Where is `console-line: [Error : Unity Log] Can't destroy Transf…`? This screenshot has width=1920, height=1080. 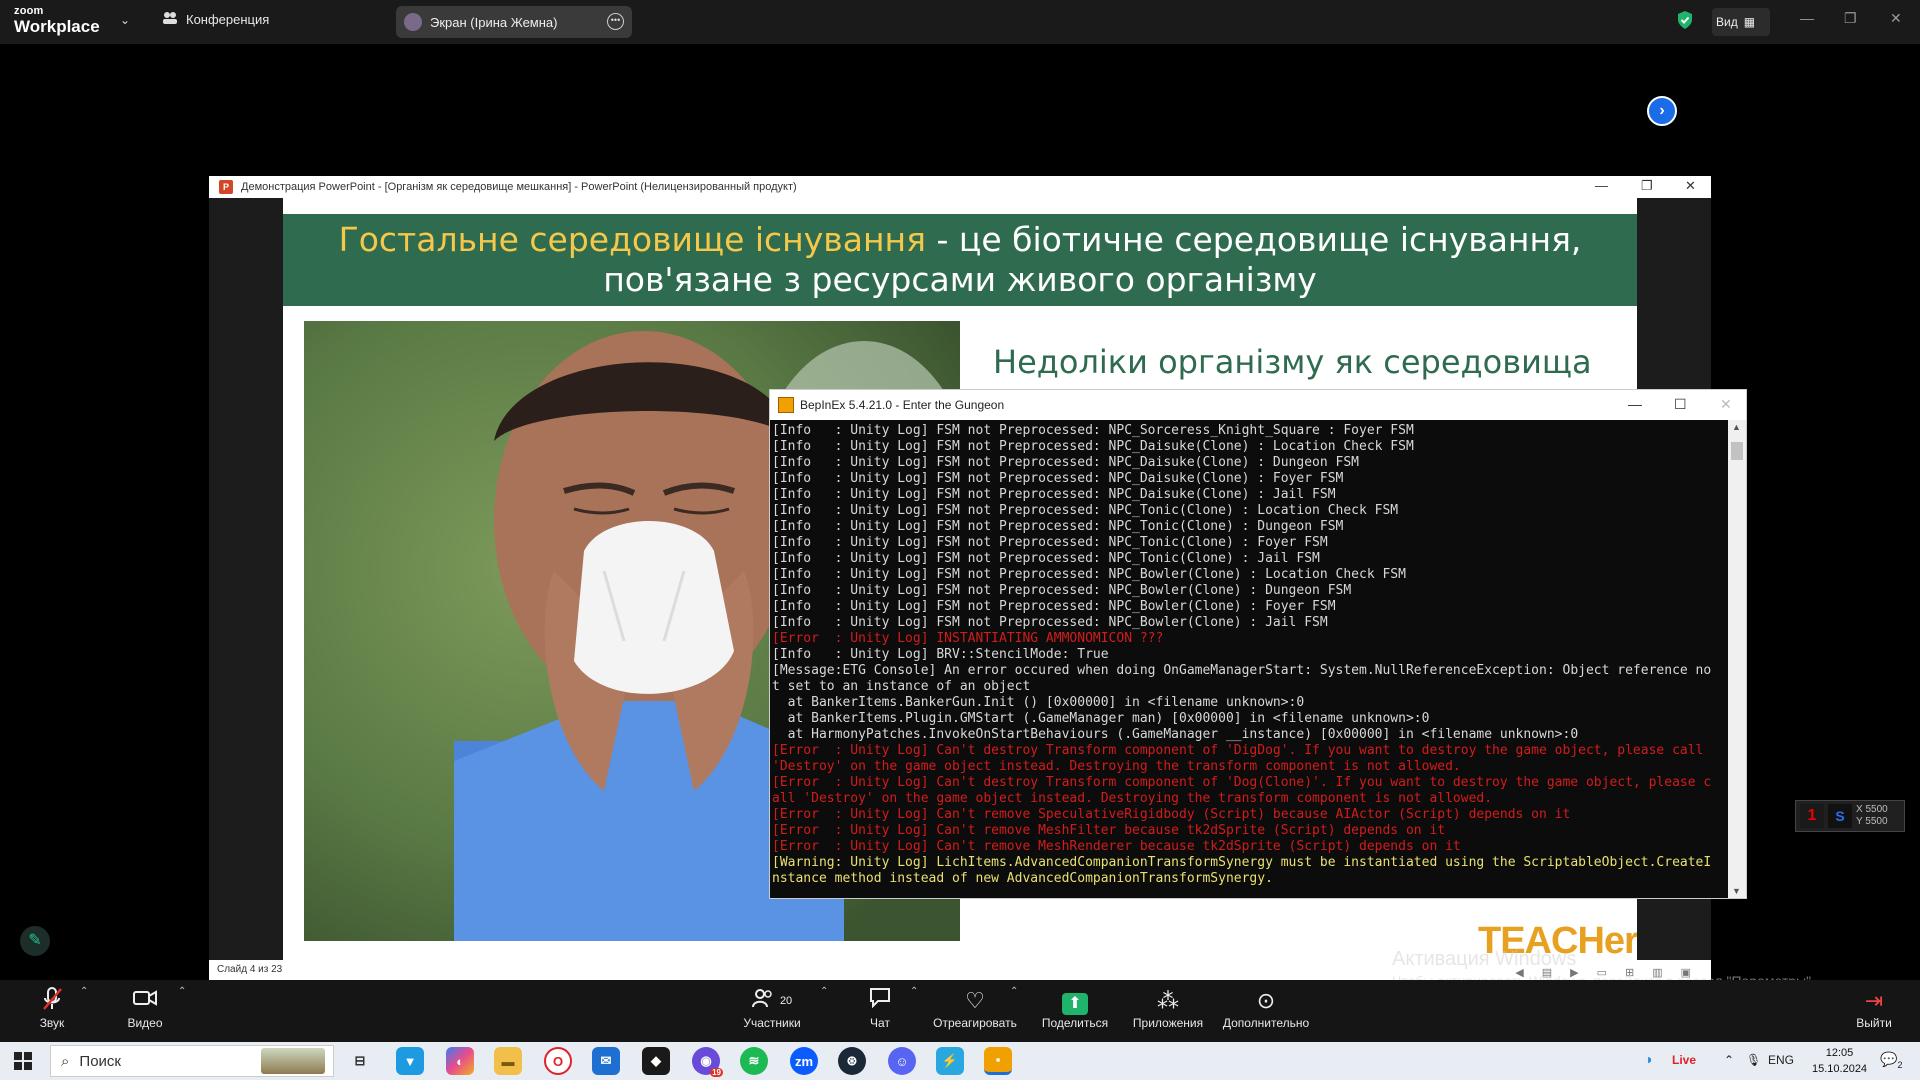
console-line: [Error : Unity Log] Can't destroy Transf… is located at coordinates (1242, 782).